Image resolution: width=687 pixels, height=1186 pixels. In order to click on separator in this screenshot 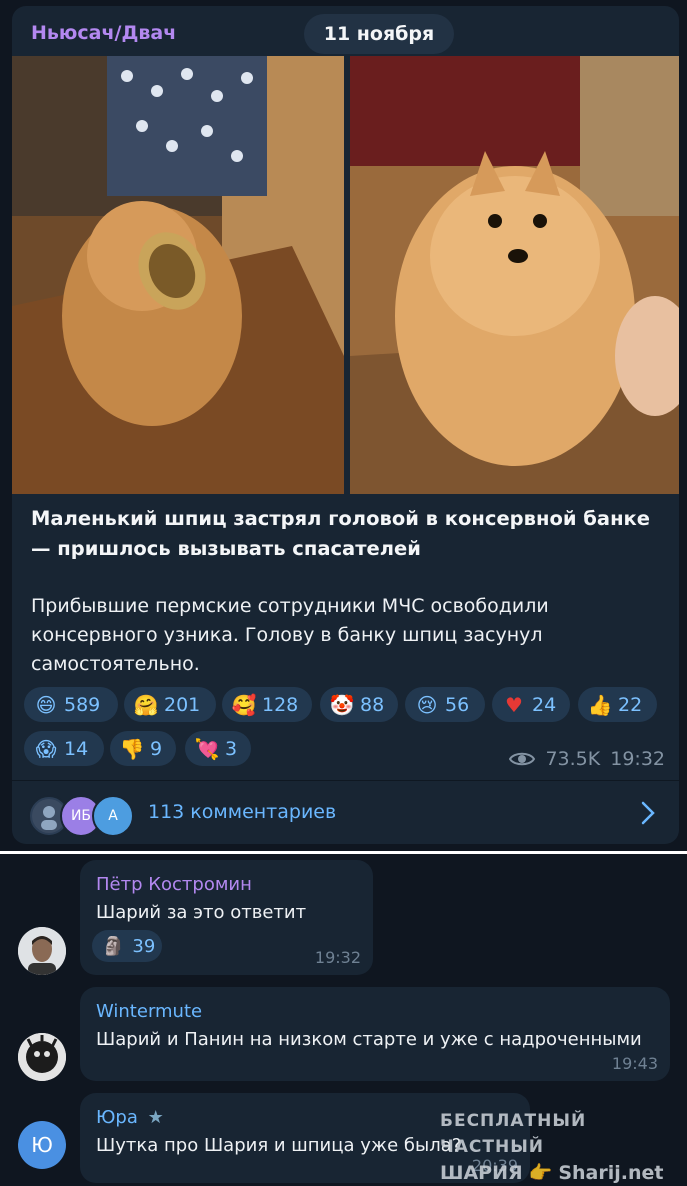, I will do `click(343, 852)`.